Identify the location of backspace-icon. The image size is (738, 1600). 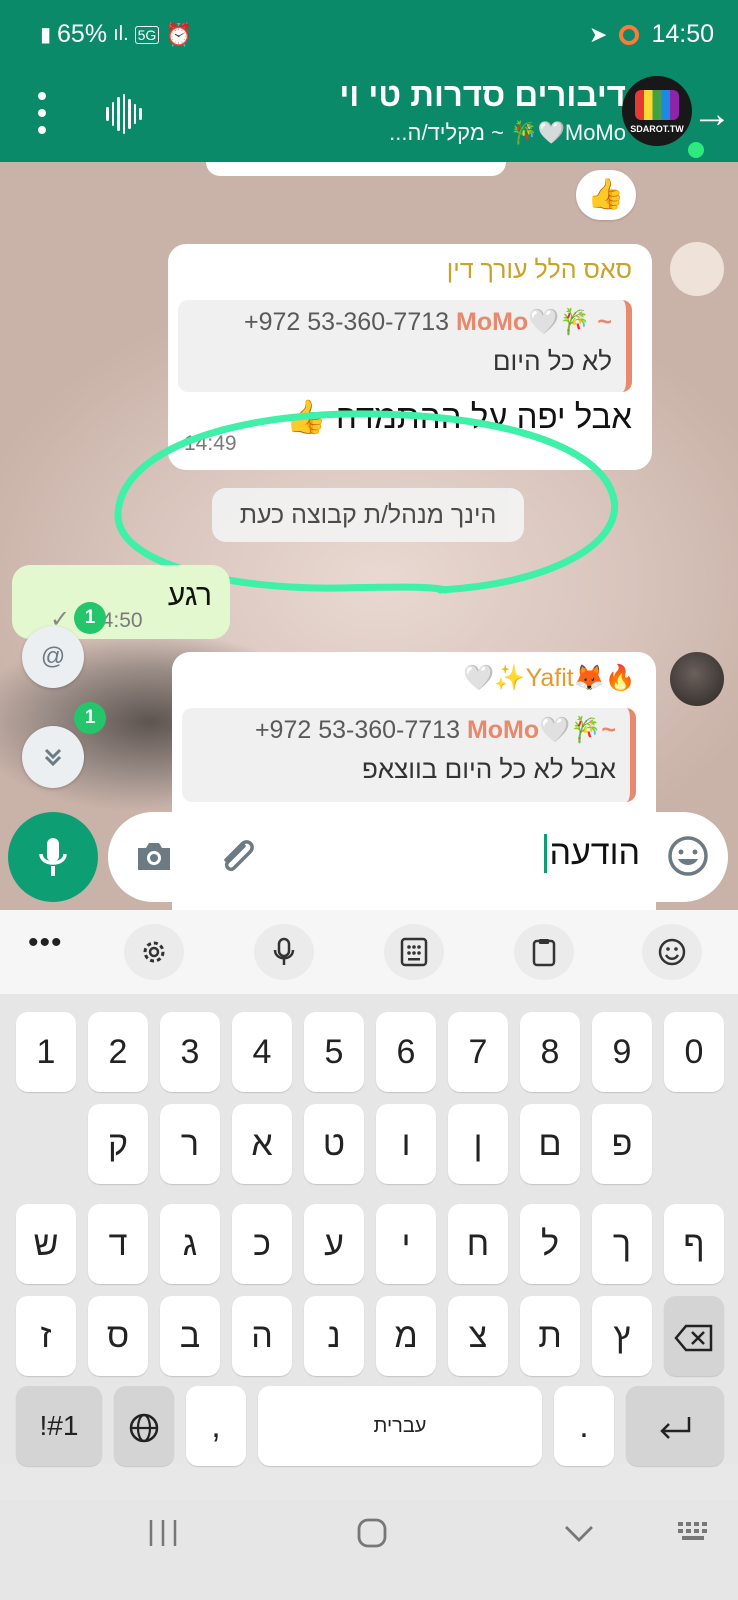
(693, 1338).